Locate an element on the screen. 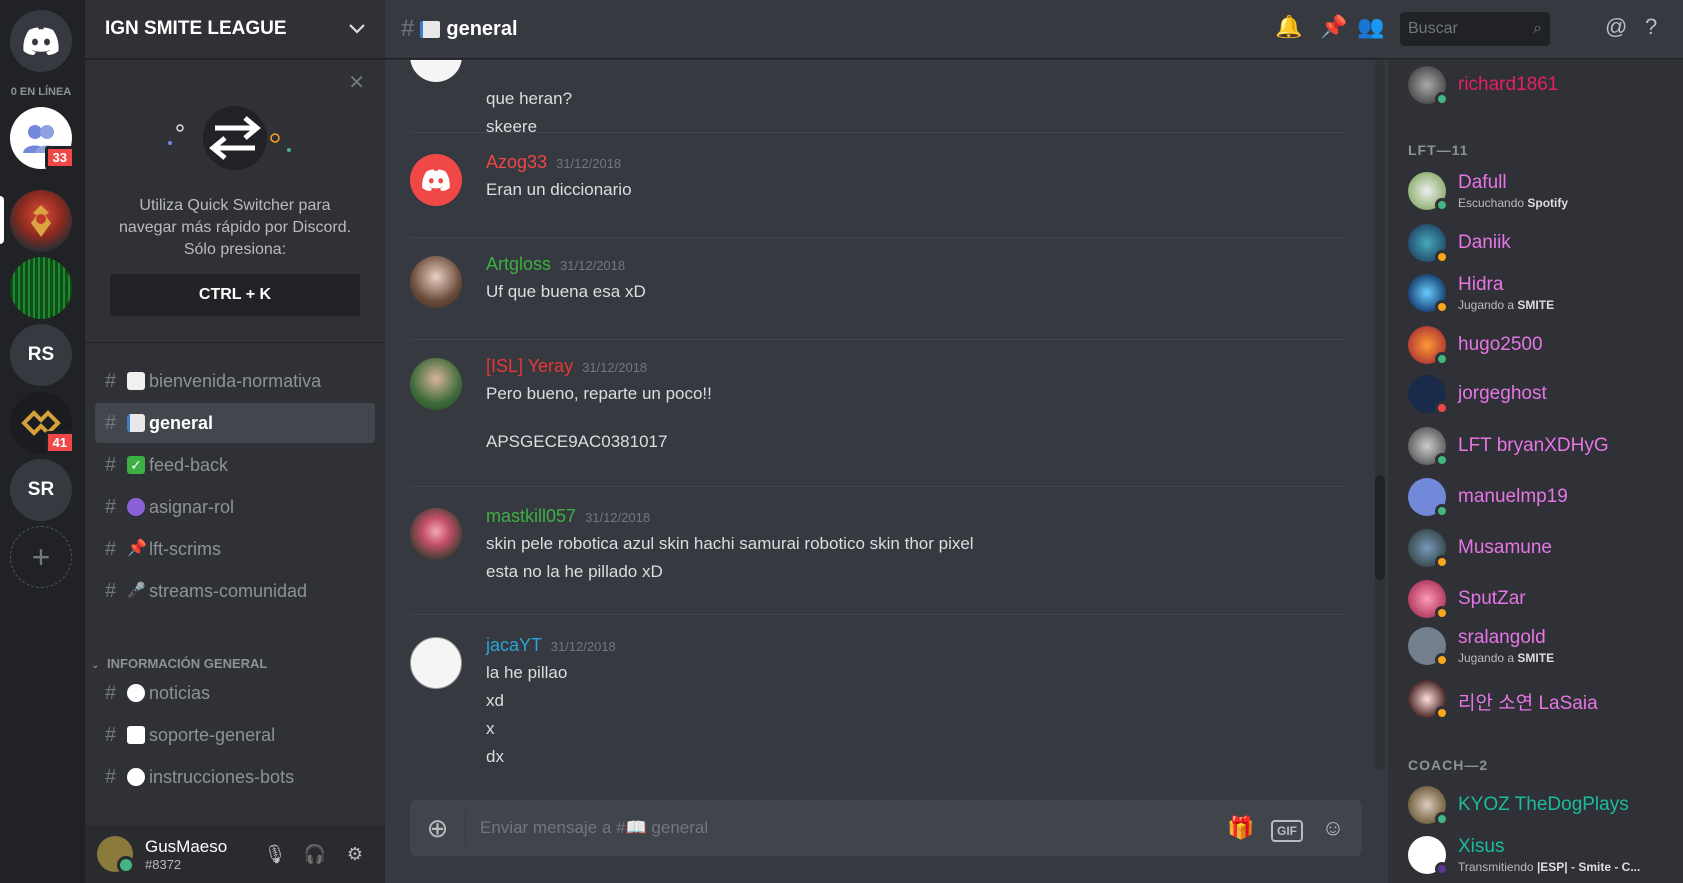  member-item: Daniik is located at coordinates (1543, 242).